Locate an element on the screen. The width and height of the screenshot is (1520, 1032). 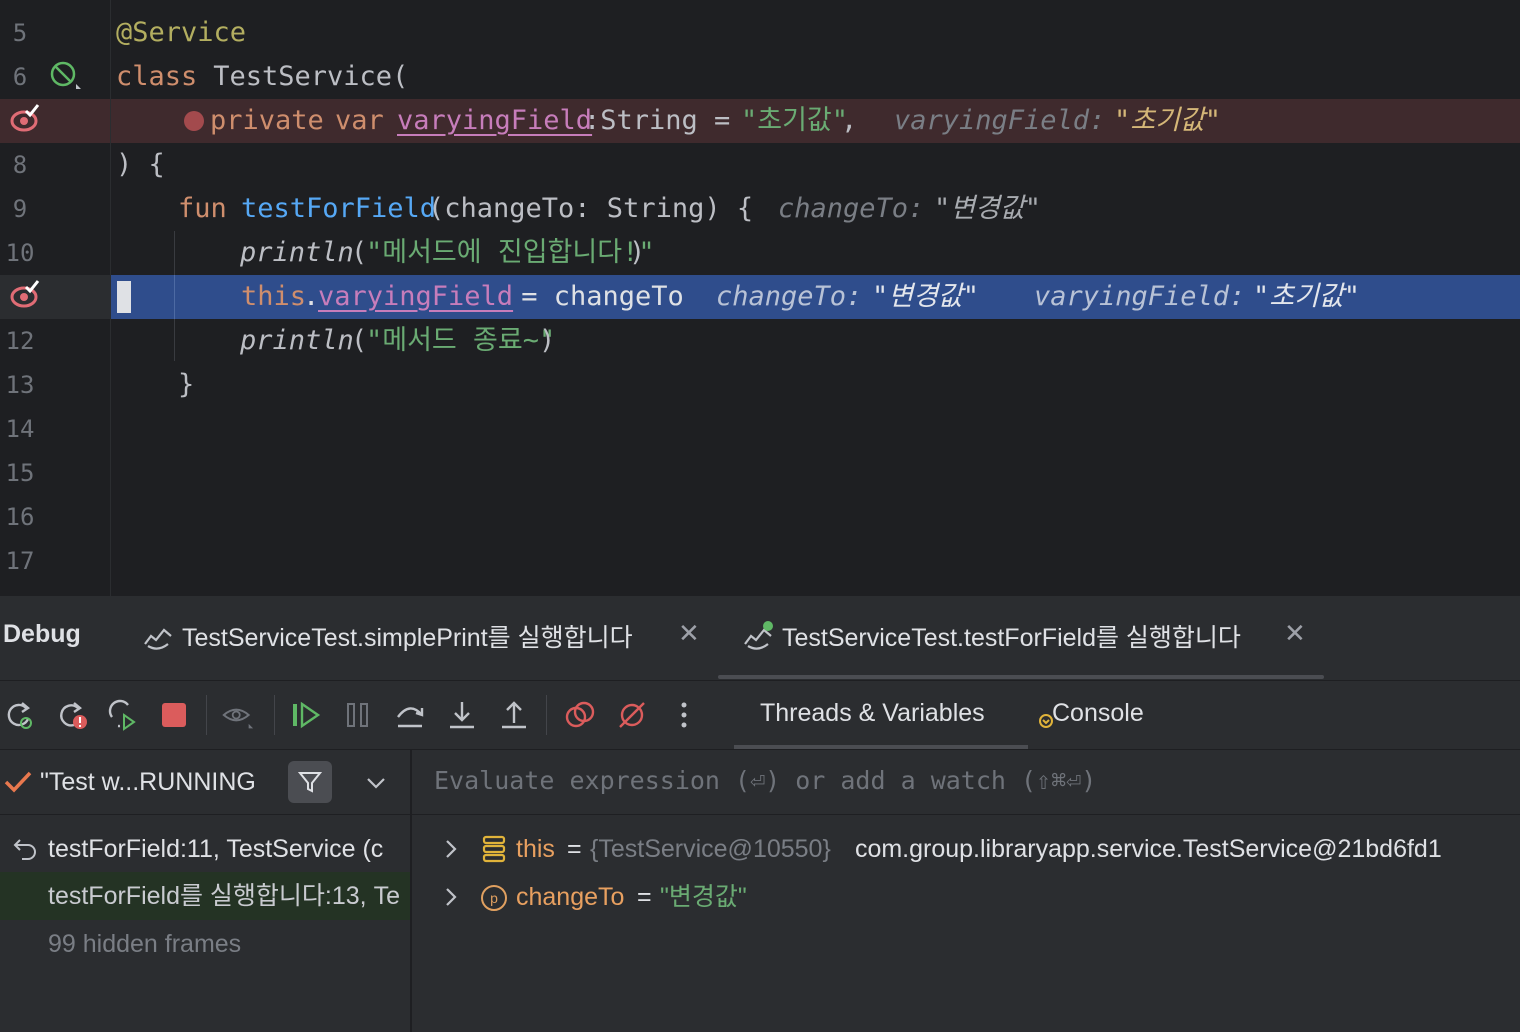
active-tab-indicator is located at coordinates (1021, 677).